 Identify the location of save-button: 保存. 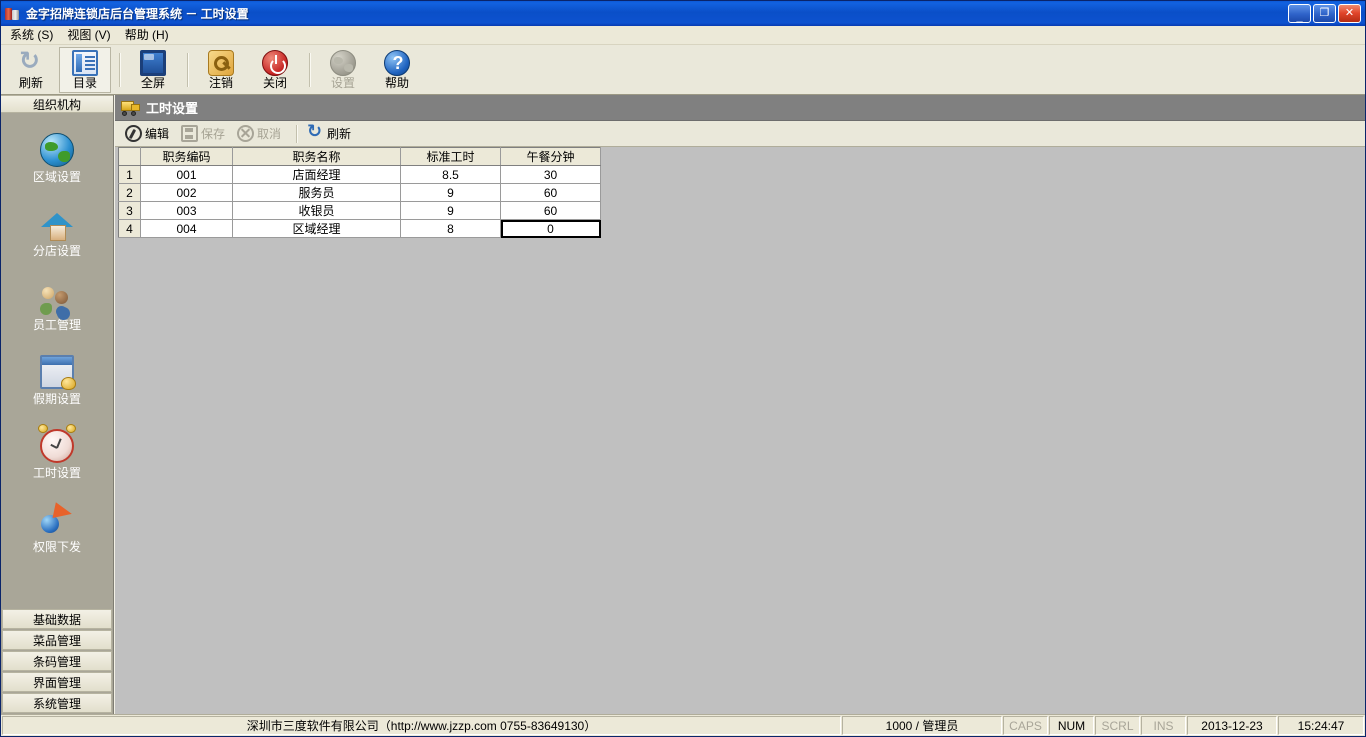
(205, 133).